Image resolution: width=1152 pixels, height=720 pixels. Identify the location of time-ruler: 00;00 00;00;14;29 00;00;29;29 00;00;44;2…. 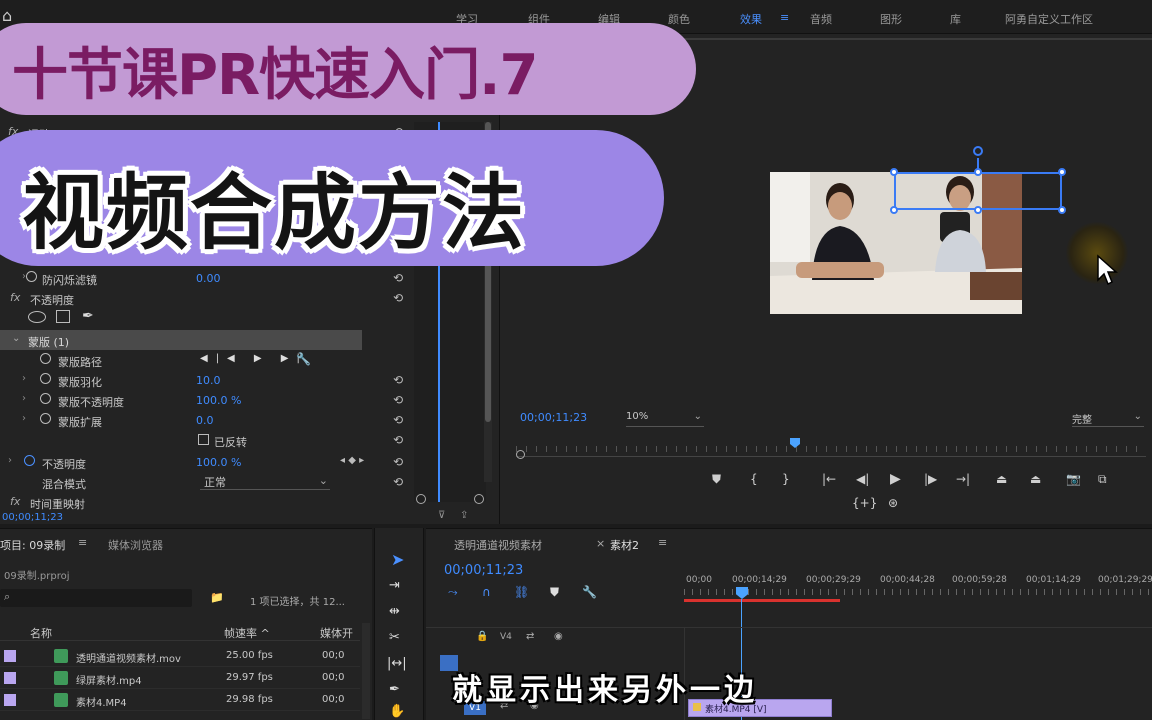
(918, 588).